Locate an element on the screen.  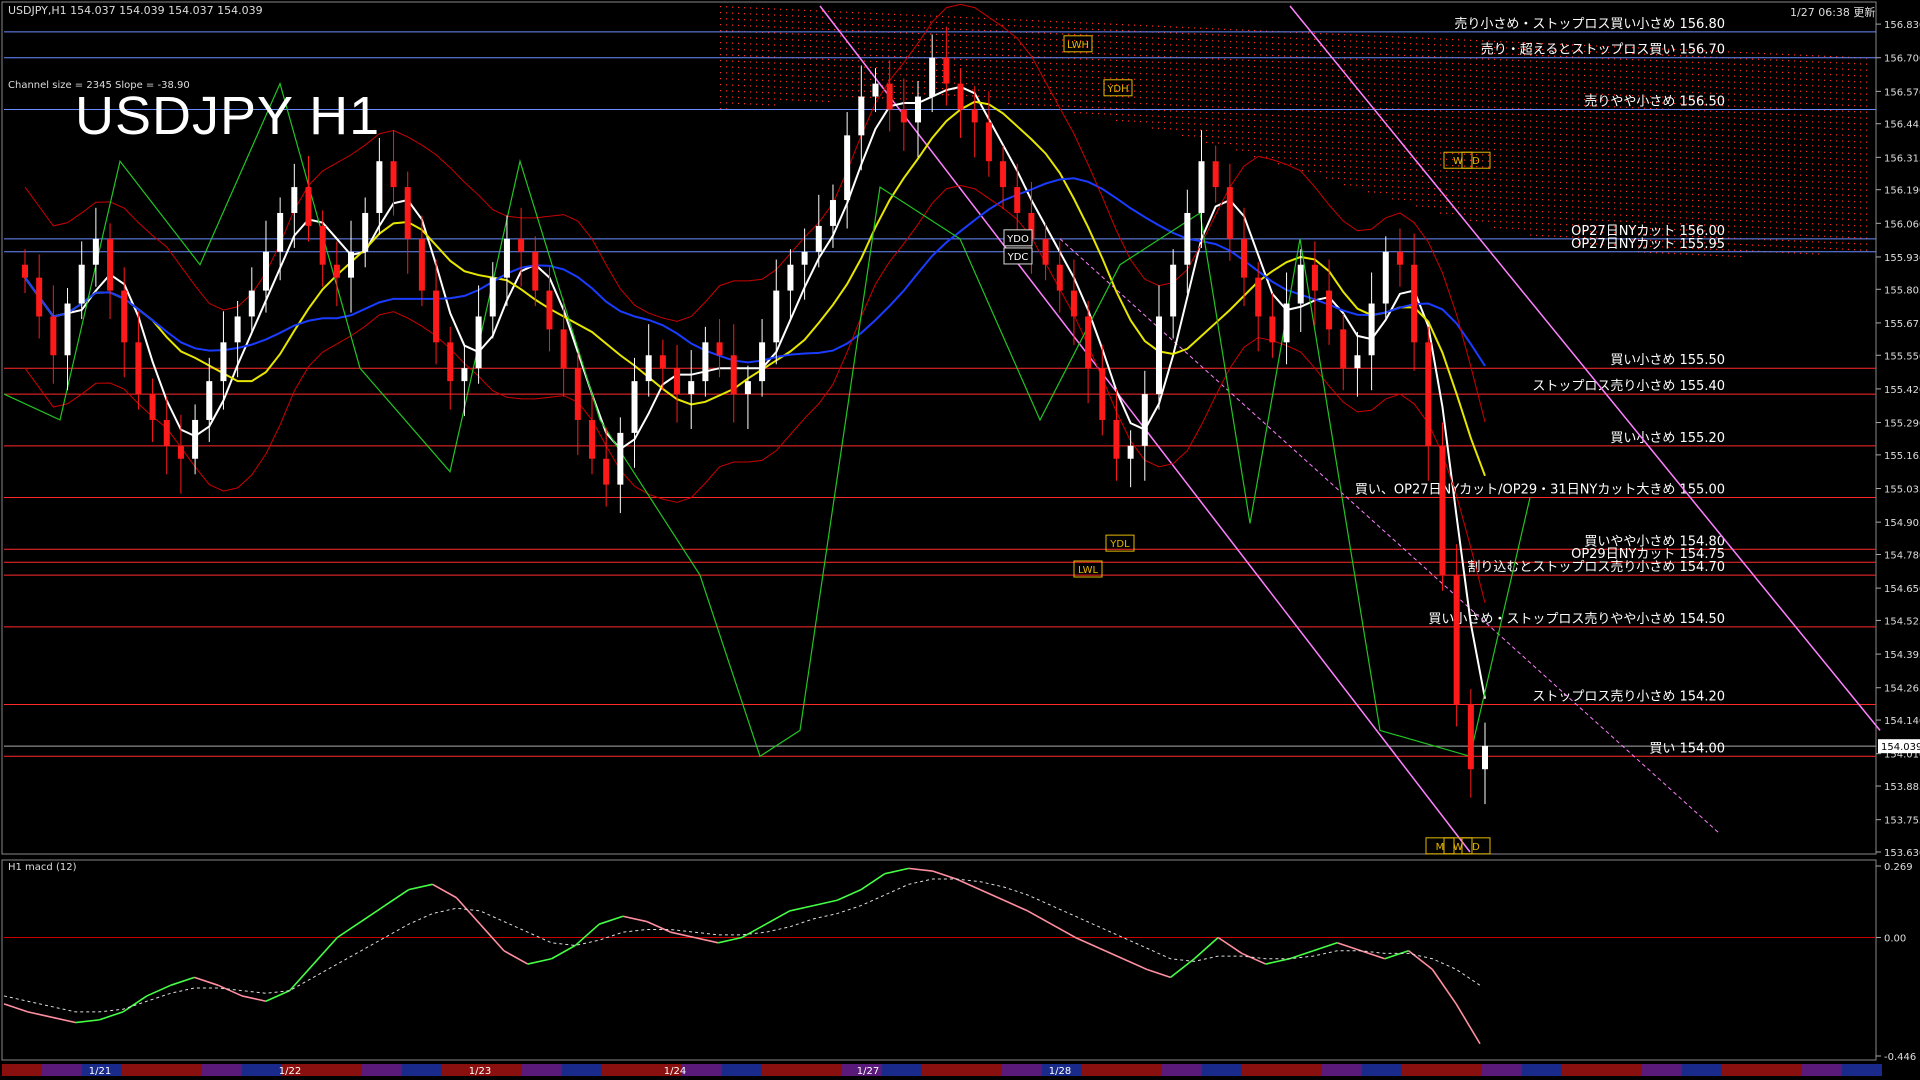
y-tick-label: 155.420 is located at coordinates (1902, 390).